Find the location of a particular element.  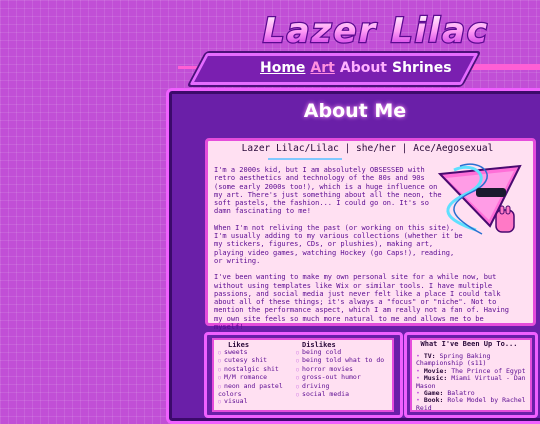

nav-link-about: About is located at coordinates (363, 68).